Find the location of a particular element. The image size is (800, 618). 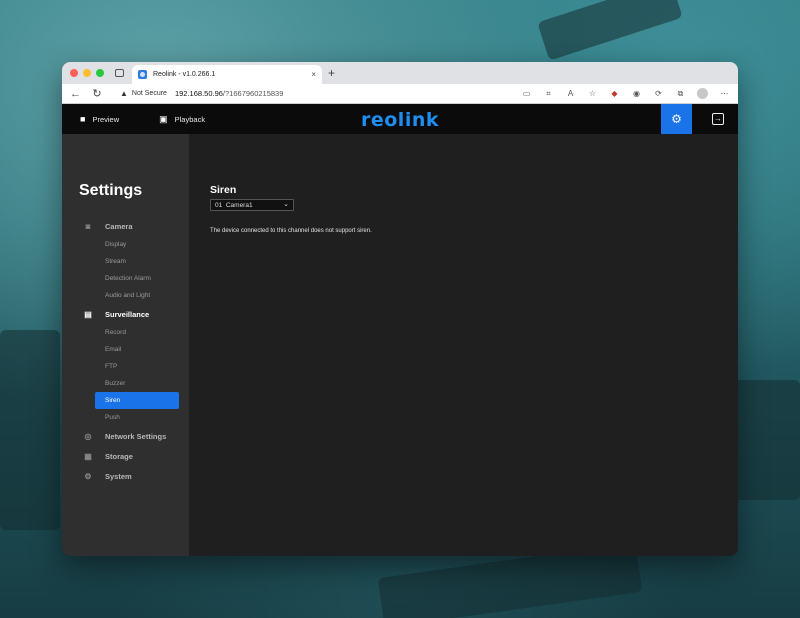

sidebar-item-push: Push is located at coordinates (125, 417).